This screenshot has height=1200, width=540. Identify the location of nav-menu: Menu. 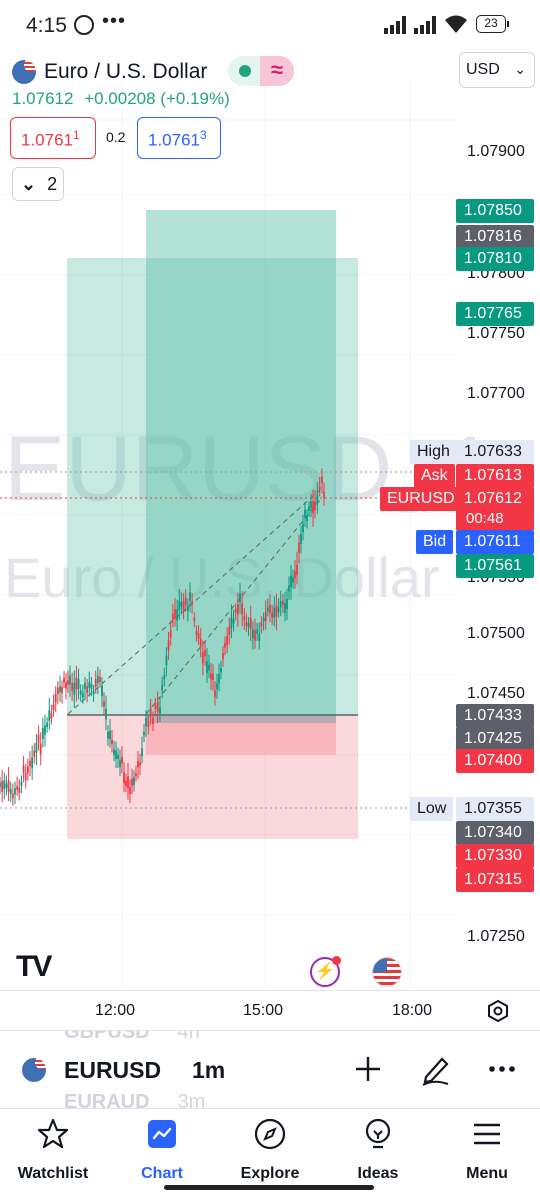
(487, 1152).